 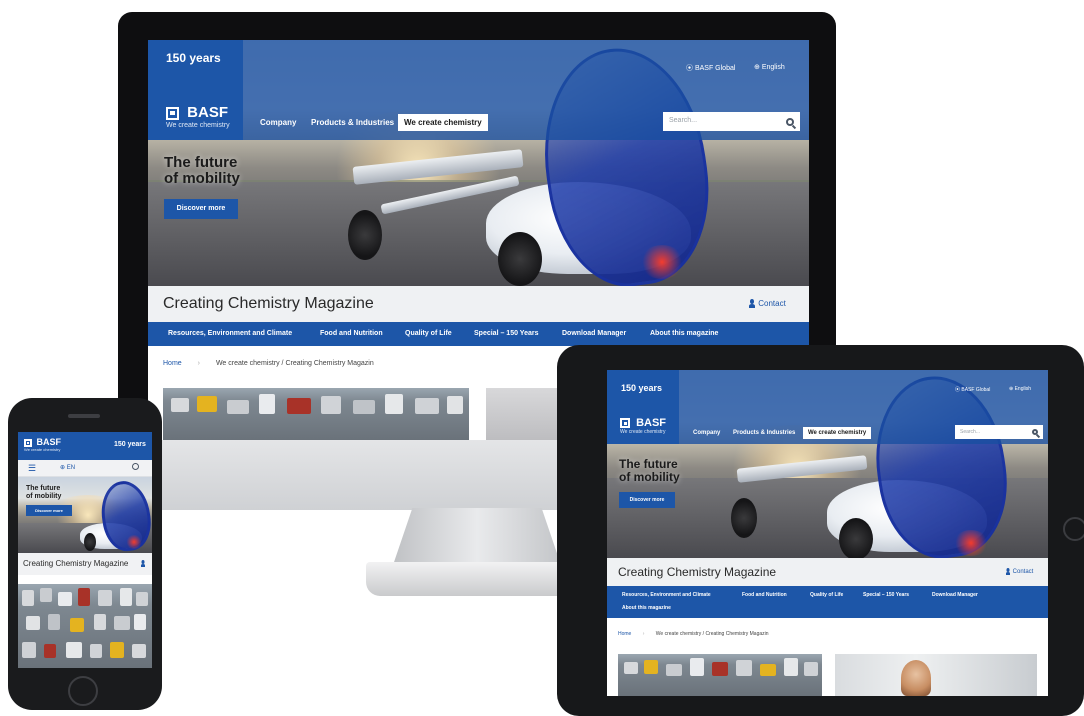 What do you see at coordinates (85, 468) in the screenshot?
I see `mobile-toolbar: ☰ ⊕ EN` at bounding box center [85, 468].